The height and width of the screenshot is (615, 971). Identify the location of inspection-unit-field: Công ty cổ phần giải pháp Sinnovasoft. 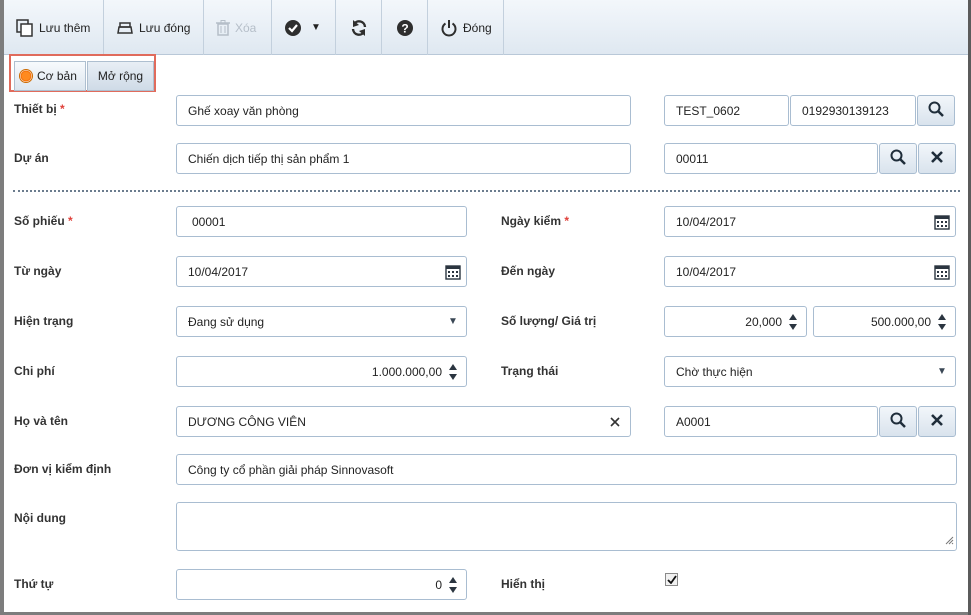
(566, 469).